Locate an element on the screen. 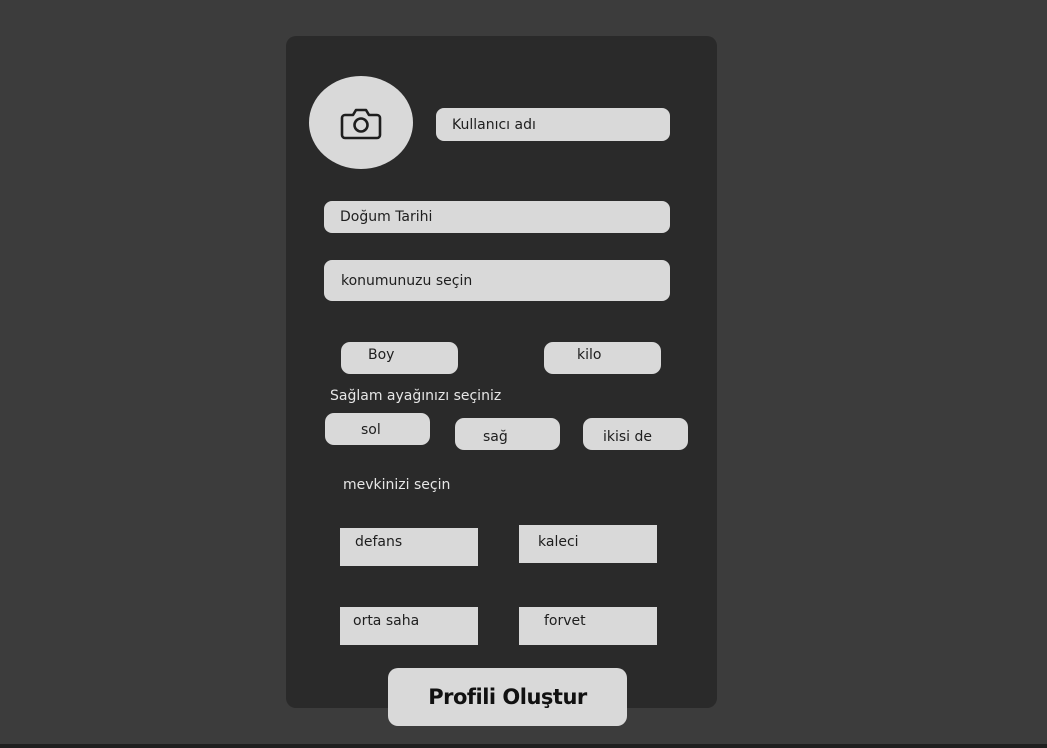 The image size is (1047, 748). position-option-midfielder: orta saha is located at coordinates (409, 626).